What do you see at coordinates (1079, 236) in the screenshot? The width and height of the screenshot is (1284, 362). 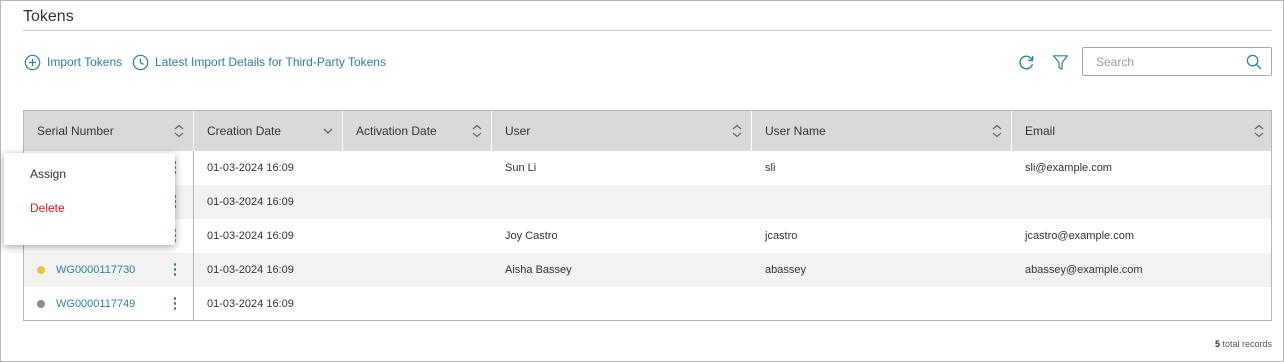 I see `email-cell: jcastro@example.com` at bounding box center [1079, 236].